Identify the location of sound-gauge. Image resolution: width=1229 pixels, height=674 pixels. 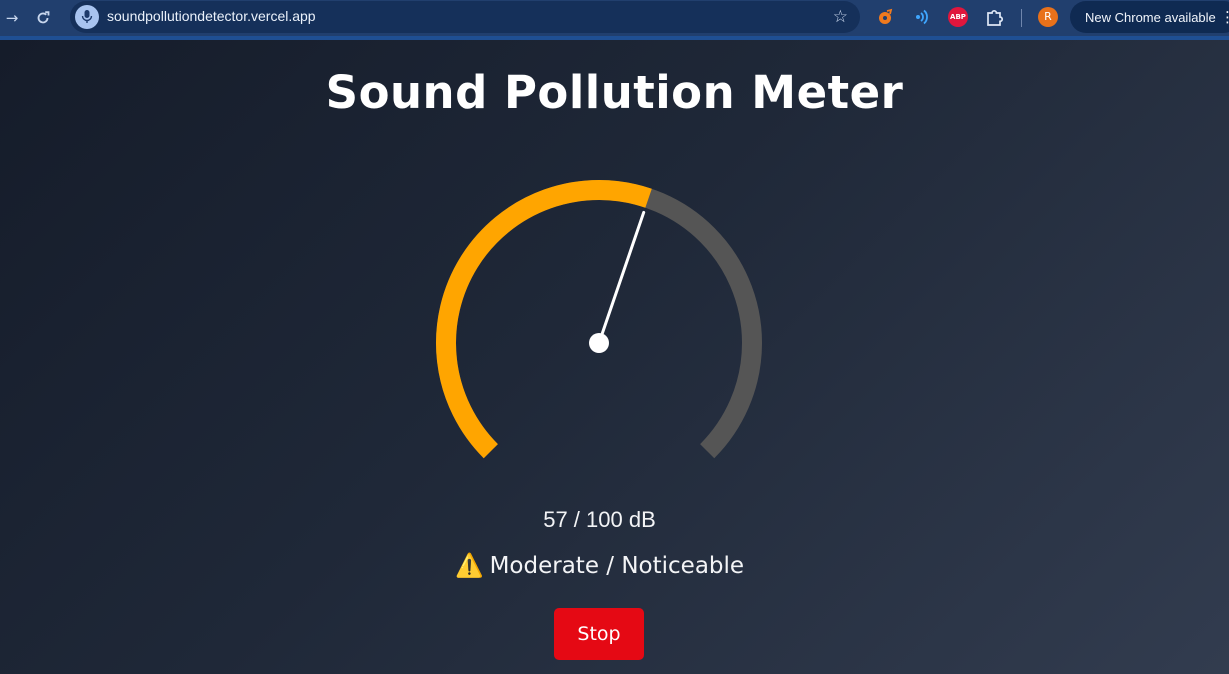
(599, 319).